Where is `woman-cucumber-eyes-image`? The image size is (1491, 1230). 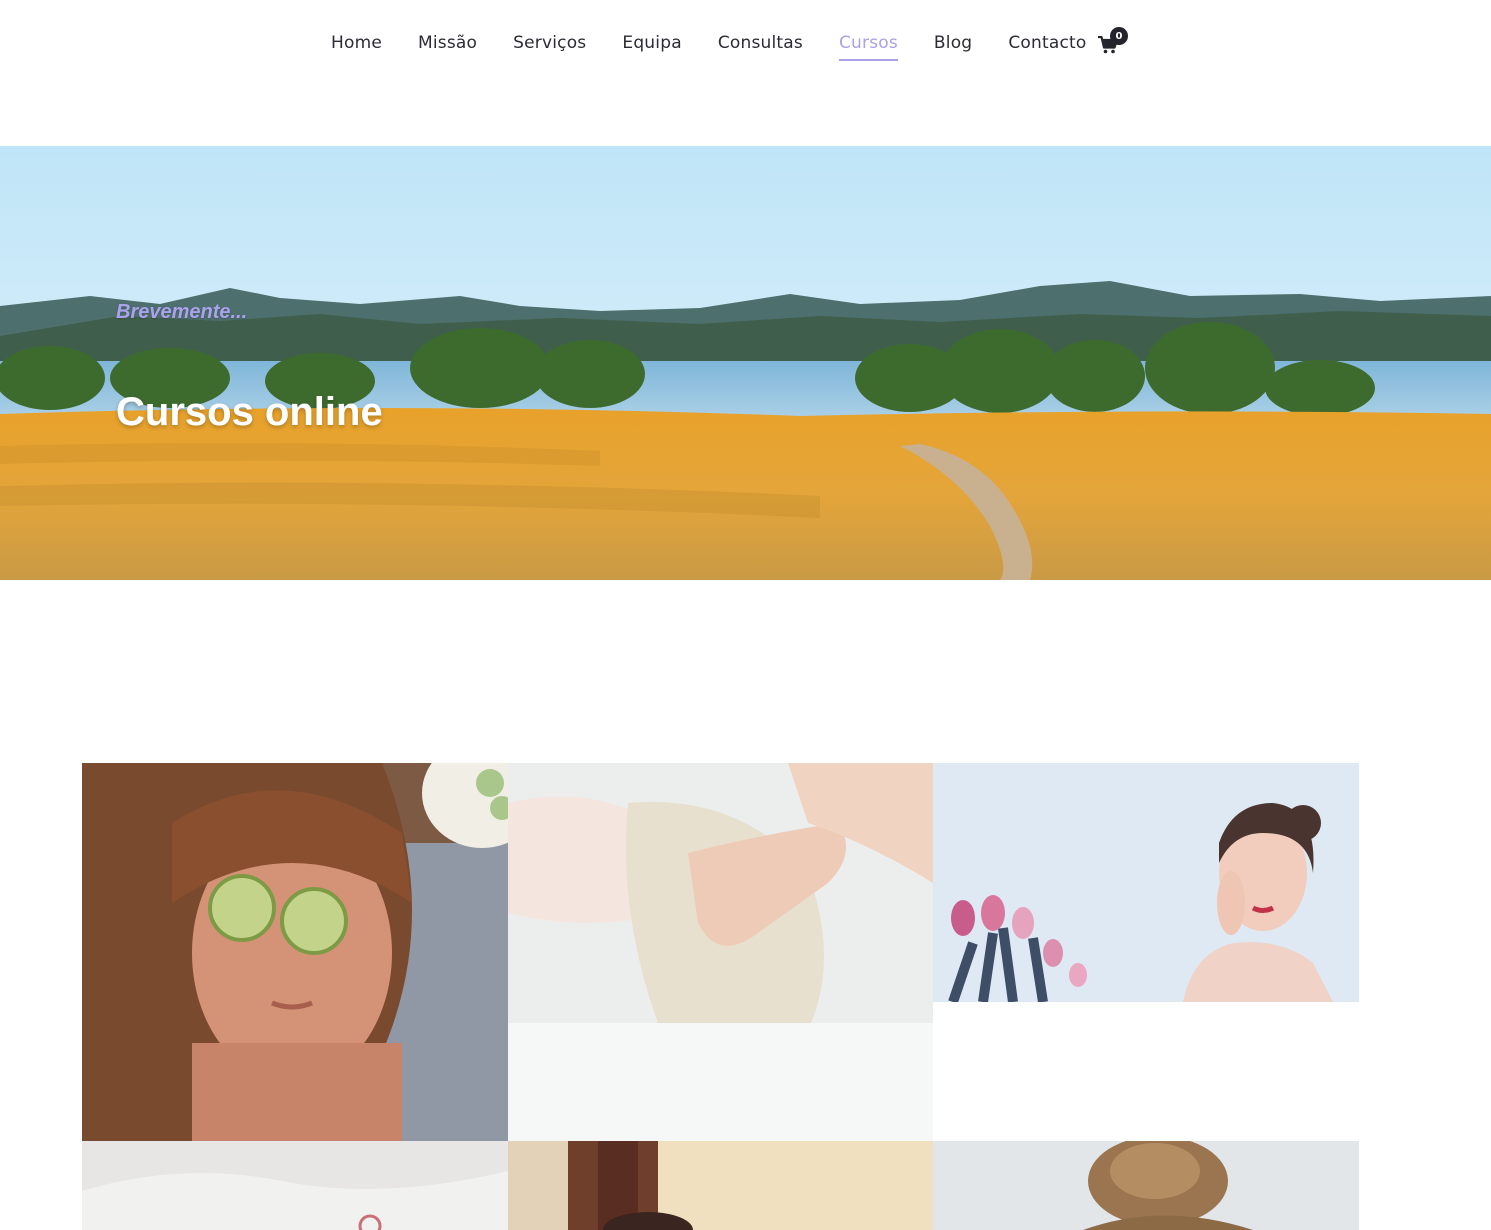 woman-cucumber-eyes-image is located at coordinates (295, 952).